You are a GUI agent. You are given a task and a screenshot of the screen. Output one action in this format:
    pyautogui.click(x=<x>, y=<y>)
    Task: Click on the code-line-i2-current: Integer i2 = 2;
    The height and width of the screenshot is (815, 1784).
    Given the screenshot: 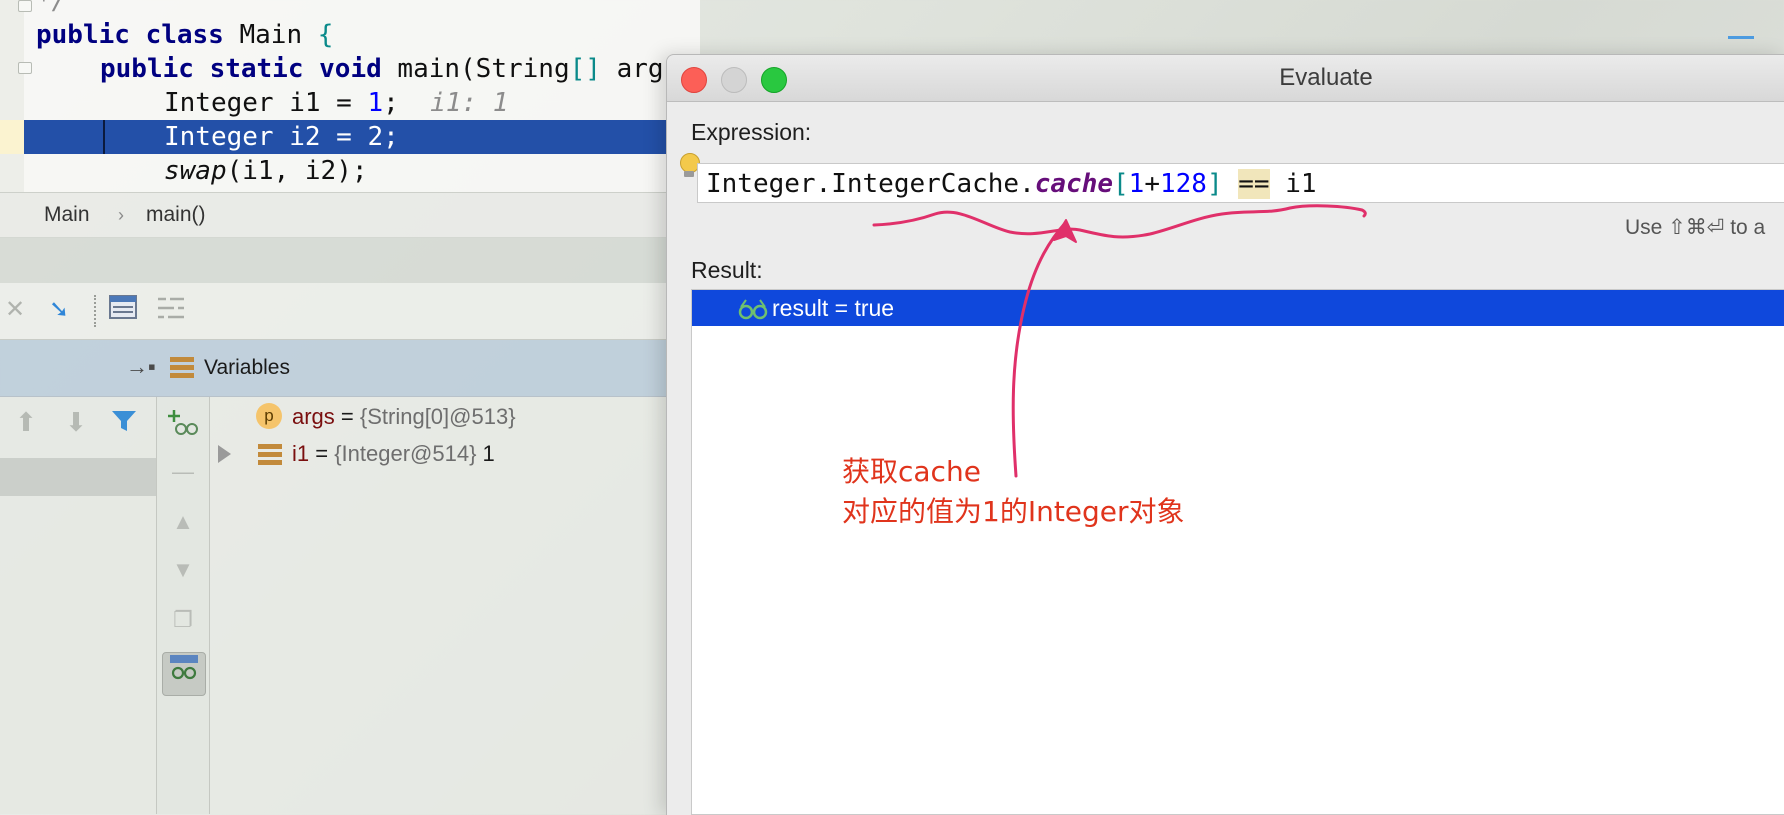 What is the action you would take?
    pyautogui.click(x=281, y=137)
    